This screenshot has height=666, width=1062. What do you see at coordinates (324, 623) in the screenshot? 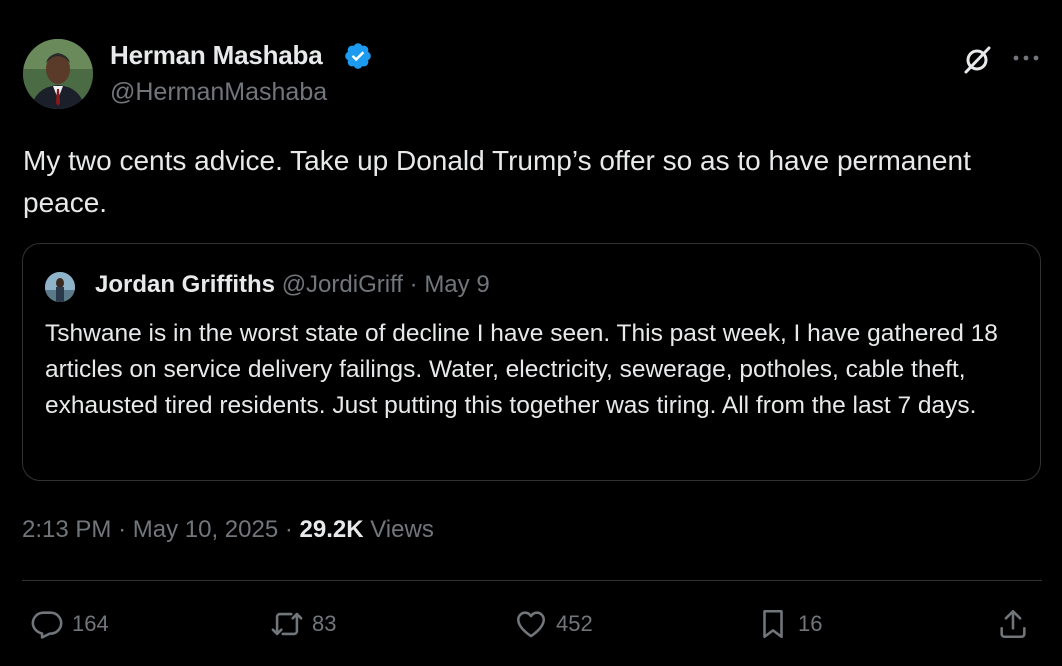
I see `repost-count: 83` at bounding box center [324, 623].